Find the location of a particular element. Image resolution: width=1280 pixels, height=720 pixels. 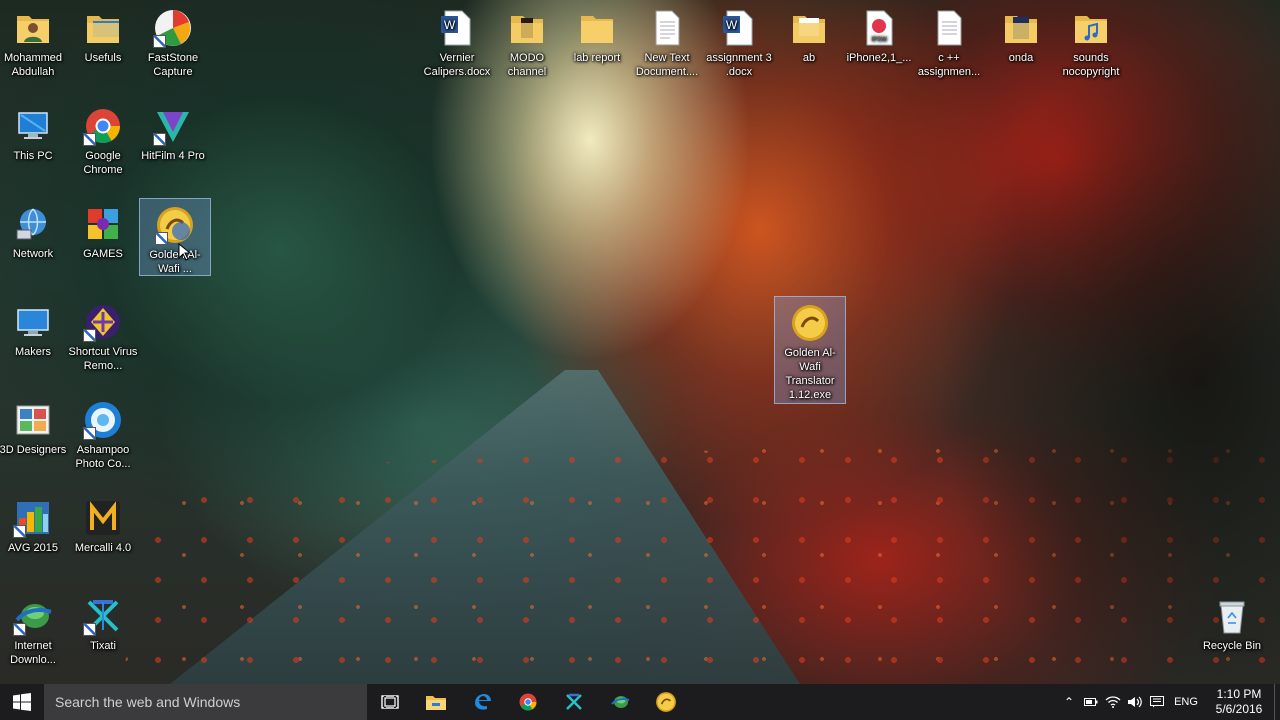

ashampoo-icon is located at coordinates (103, 420).